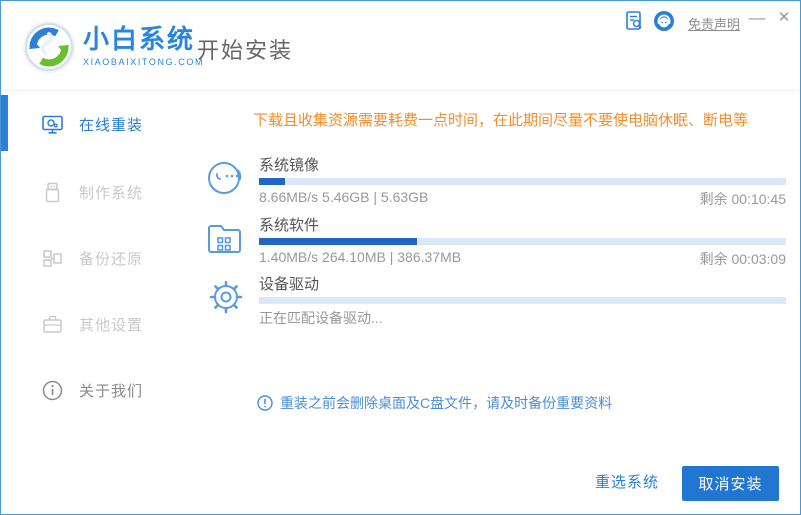 The height and width of the screenshot is (515, 801). What do you see at coordinates (52, 258) in the screenshot?
I see `blocks-icon` at bounding box center [52, 258].